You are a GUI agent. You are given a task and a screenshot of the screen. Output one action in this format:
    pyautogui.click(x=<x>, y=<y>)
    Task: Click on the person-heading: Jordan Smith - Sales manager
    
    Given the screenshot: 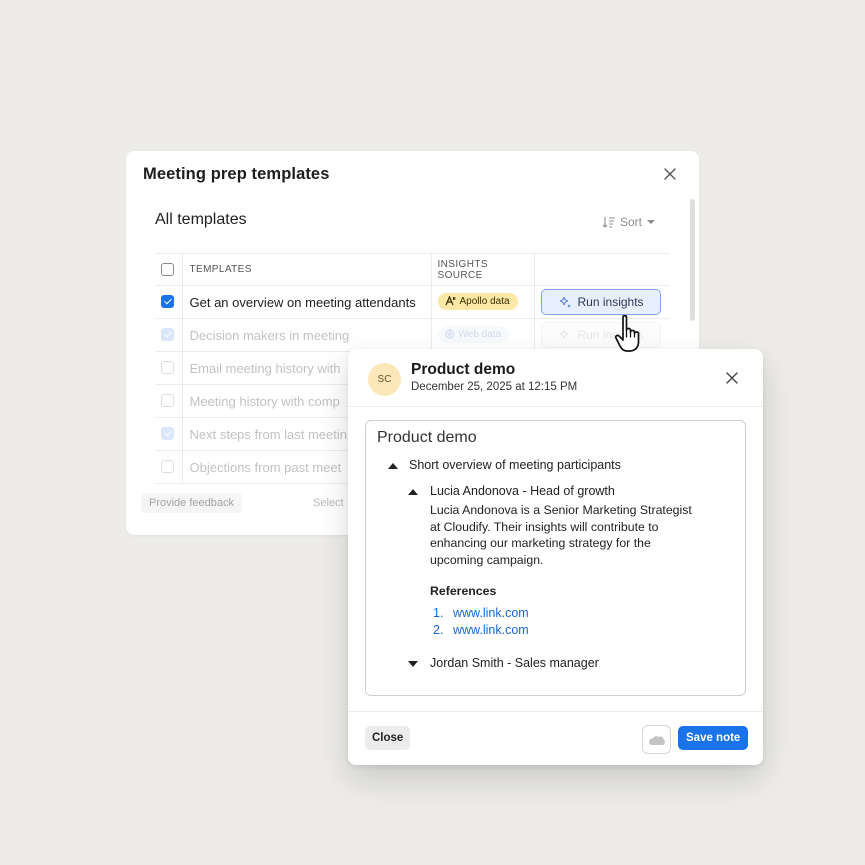 What is the action you would take?
    pyautogui.click(x=514, y=663)
    